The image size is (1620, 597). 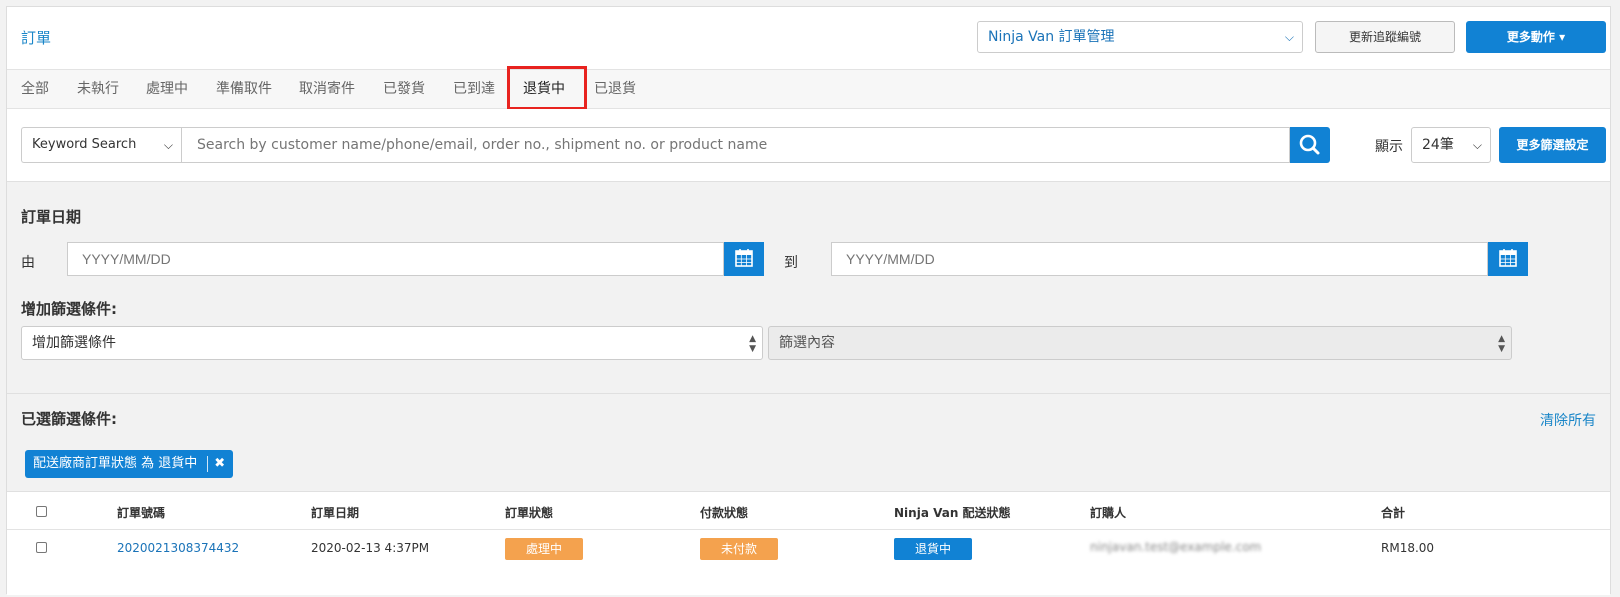 I want to click on filter-condition-value: 增加篩選條件, so click(x=74, y=343).